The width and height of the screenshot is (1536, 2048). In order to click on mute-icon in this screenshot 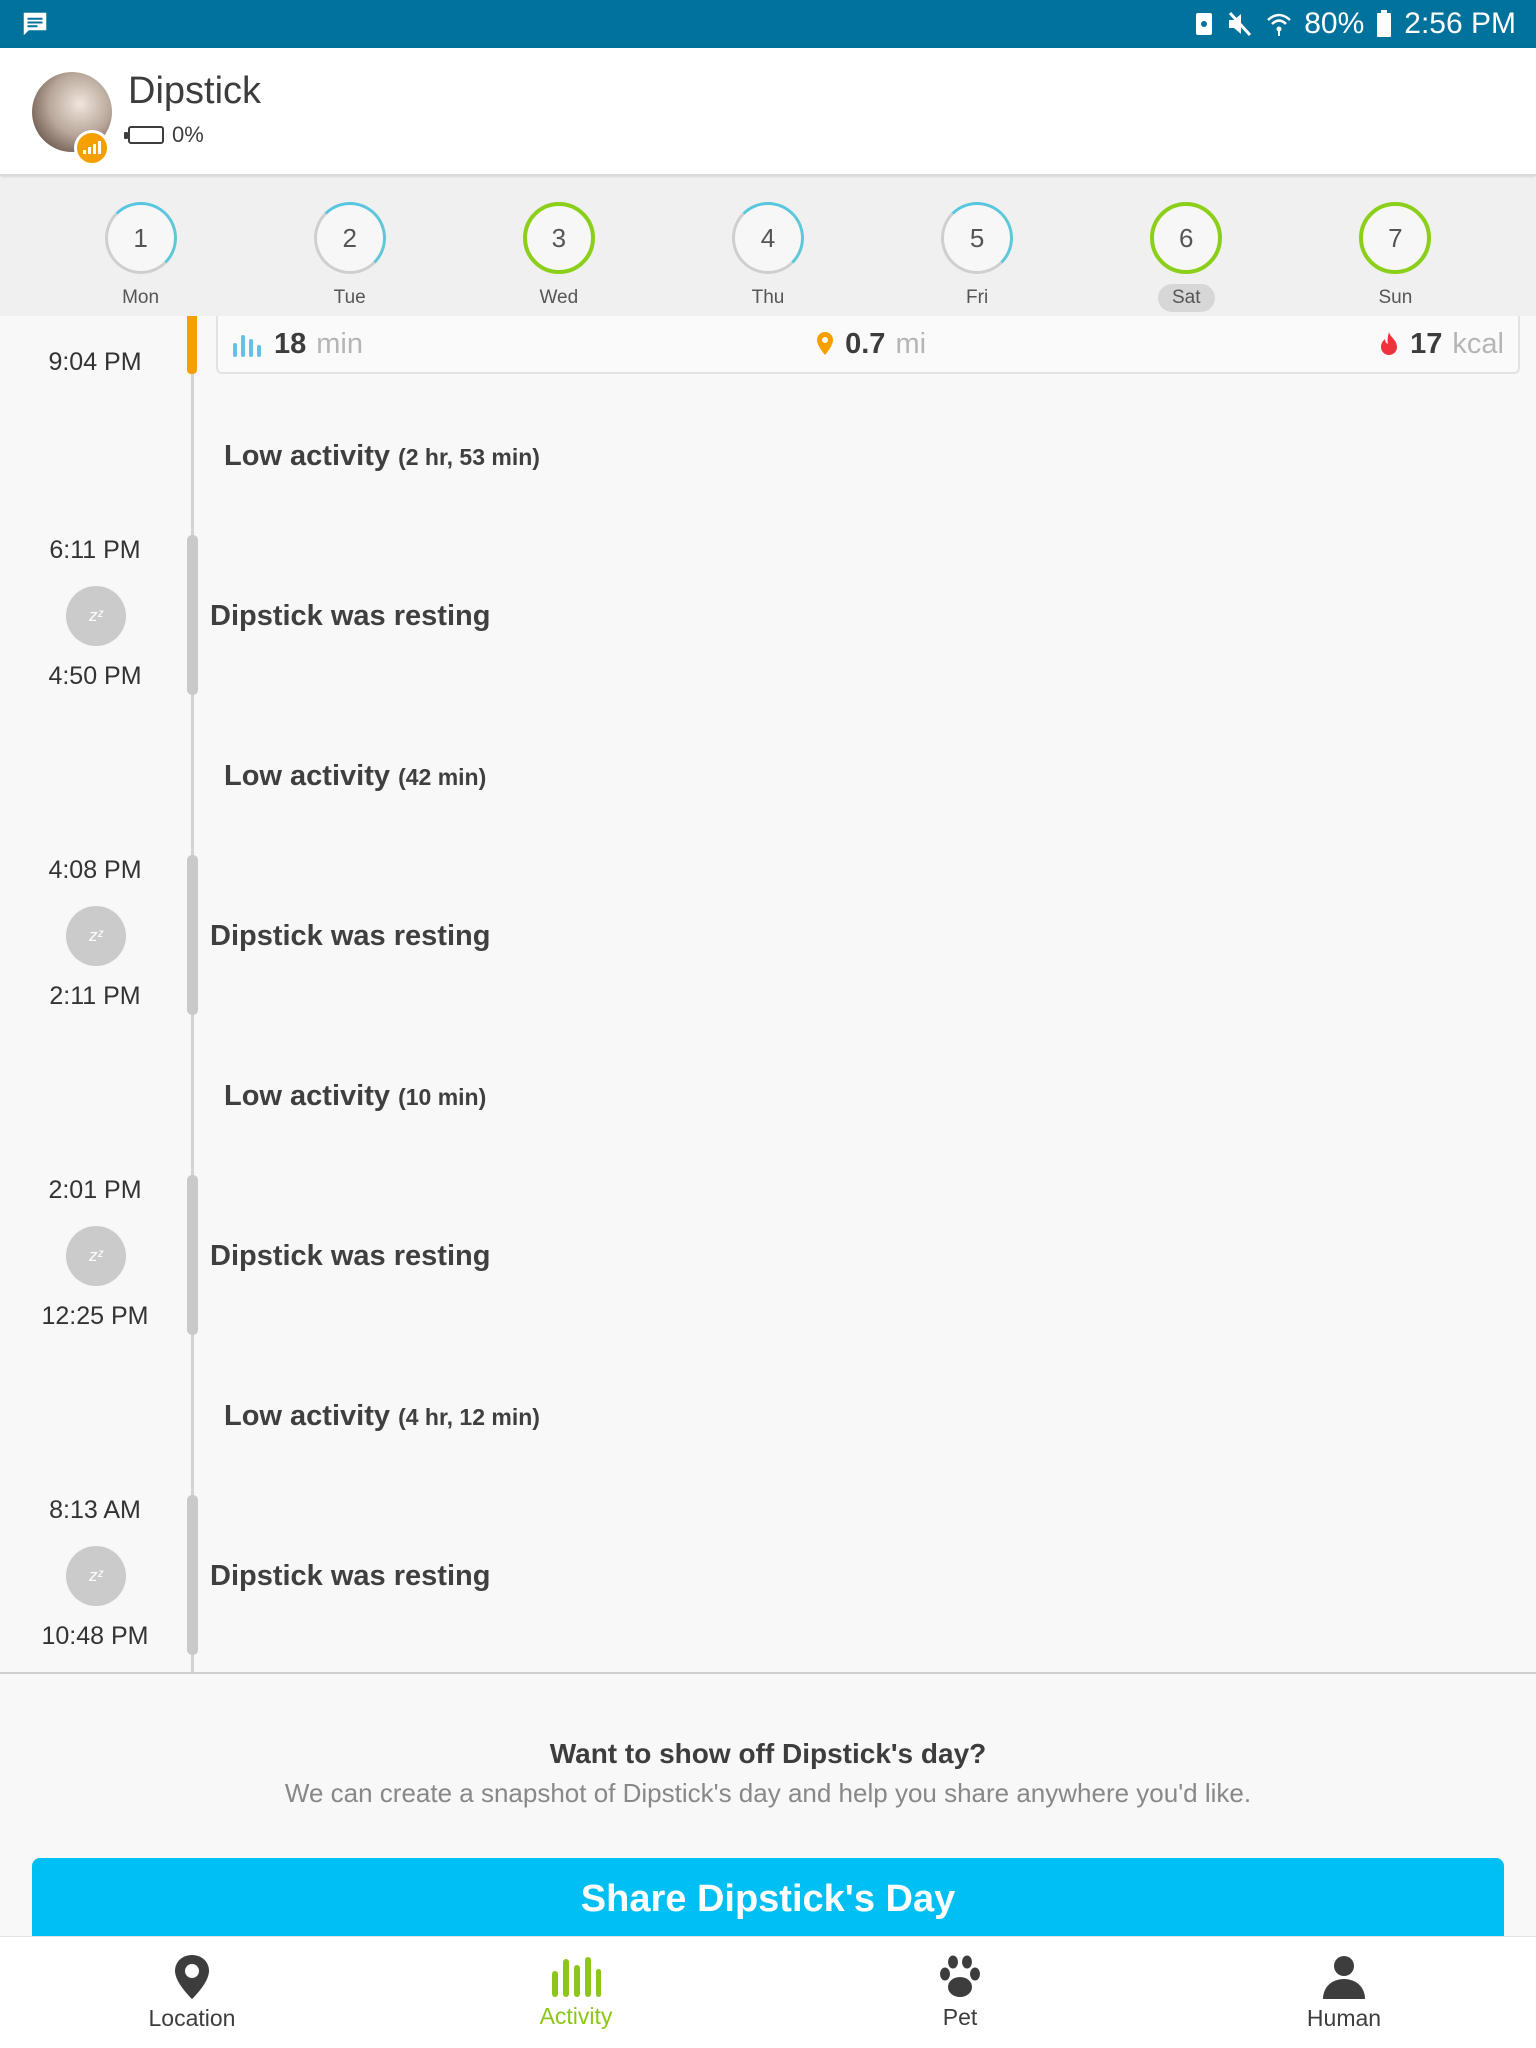, I will do `click(1240, 24)`.